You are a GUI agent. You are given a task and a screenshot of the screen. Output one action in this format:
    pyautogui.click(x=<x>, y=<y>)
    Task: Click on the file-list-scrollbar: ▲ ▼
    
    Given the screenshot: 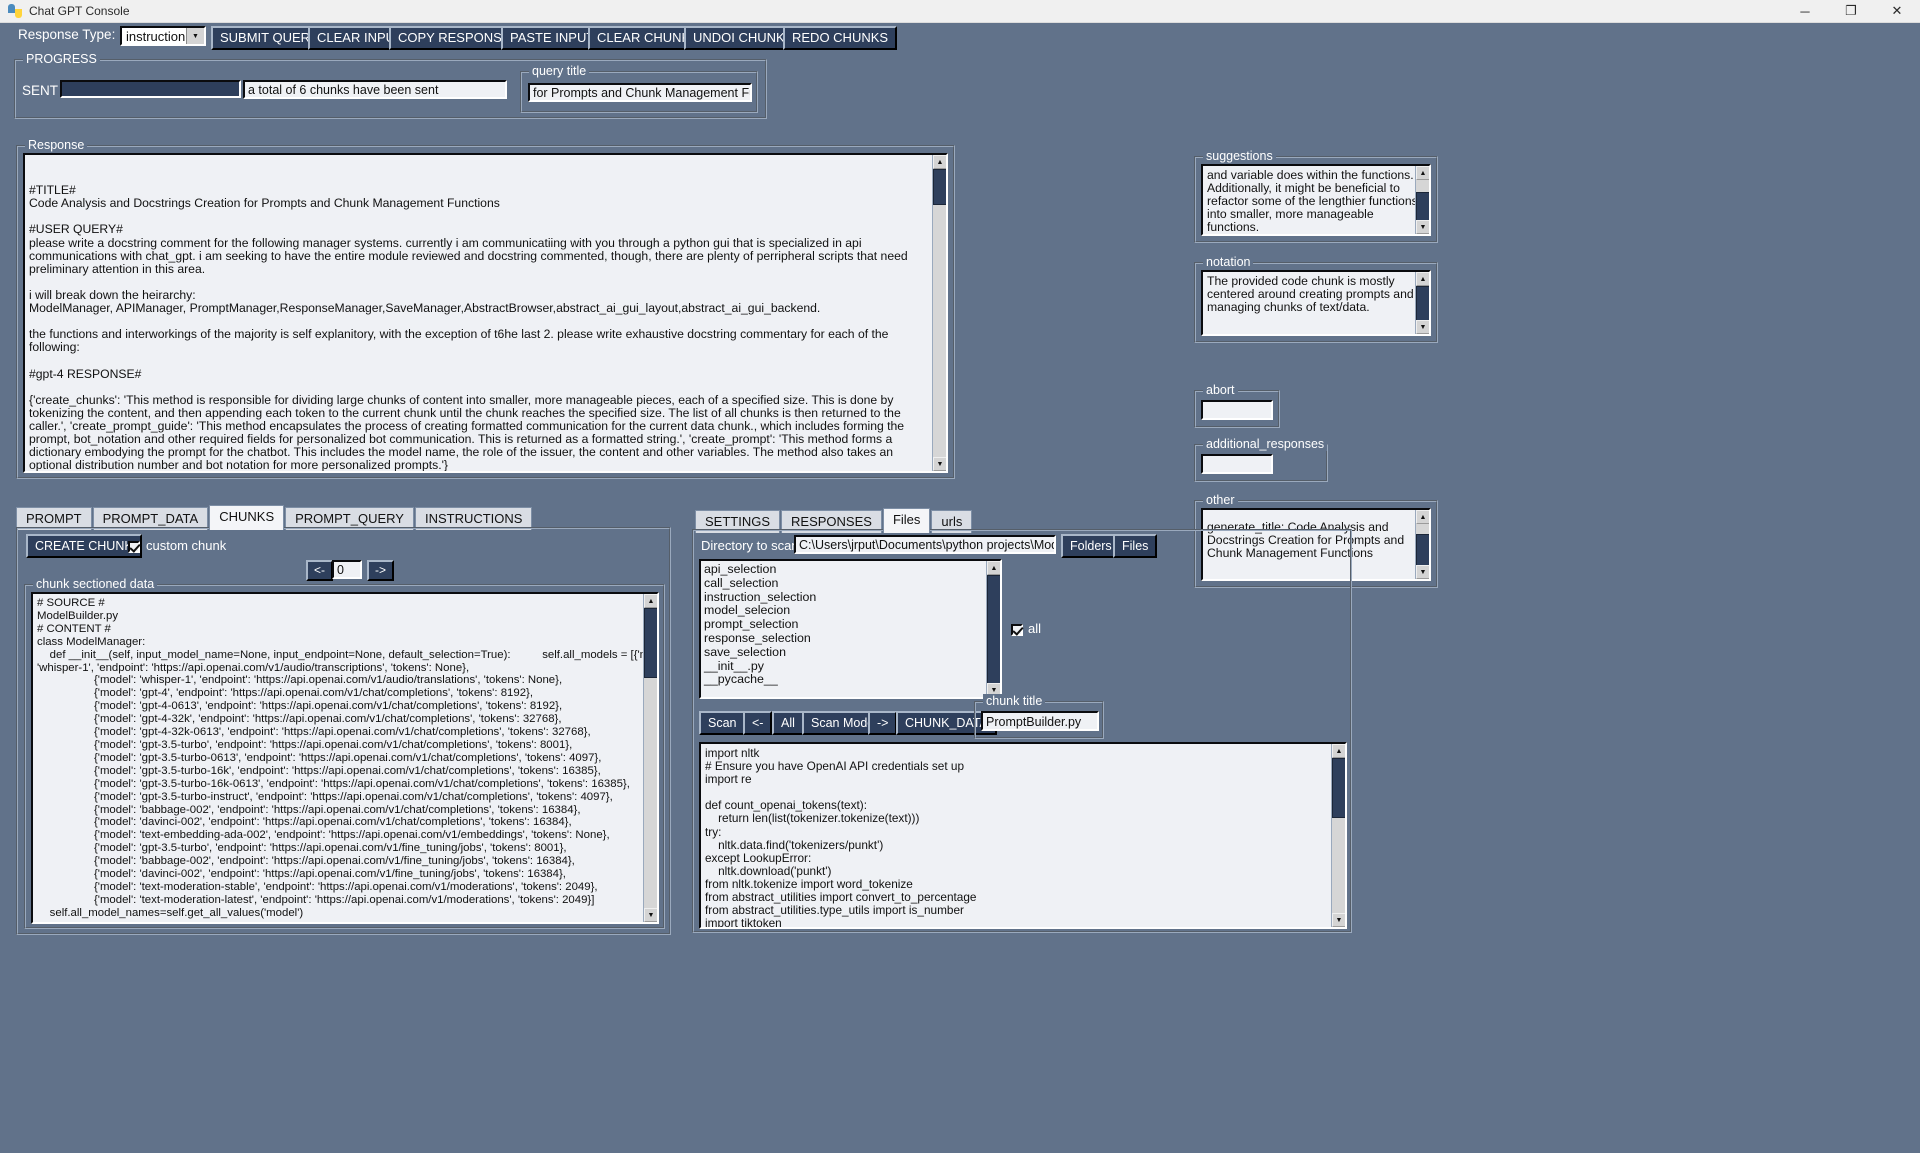 What is the action you would take?
    pyautogui.click(x=993, y=629)
    